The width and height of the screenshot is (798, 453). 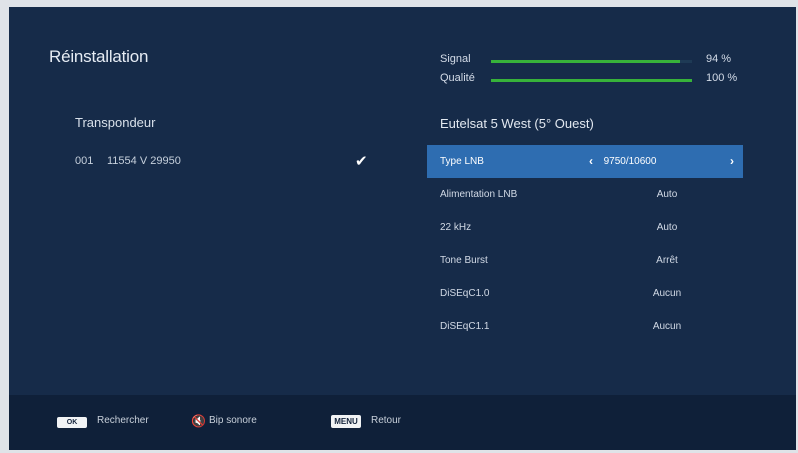 I want to click on quality-bar, so click(x=591, y=80).